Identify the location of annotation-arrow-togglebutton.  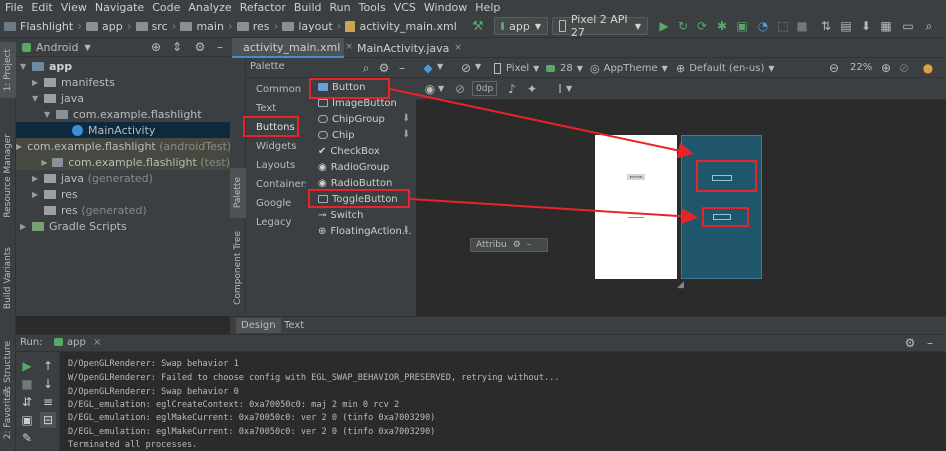
(553, 211).